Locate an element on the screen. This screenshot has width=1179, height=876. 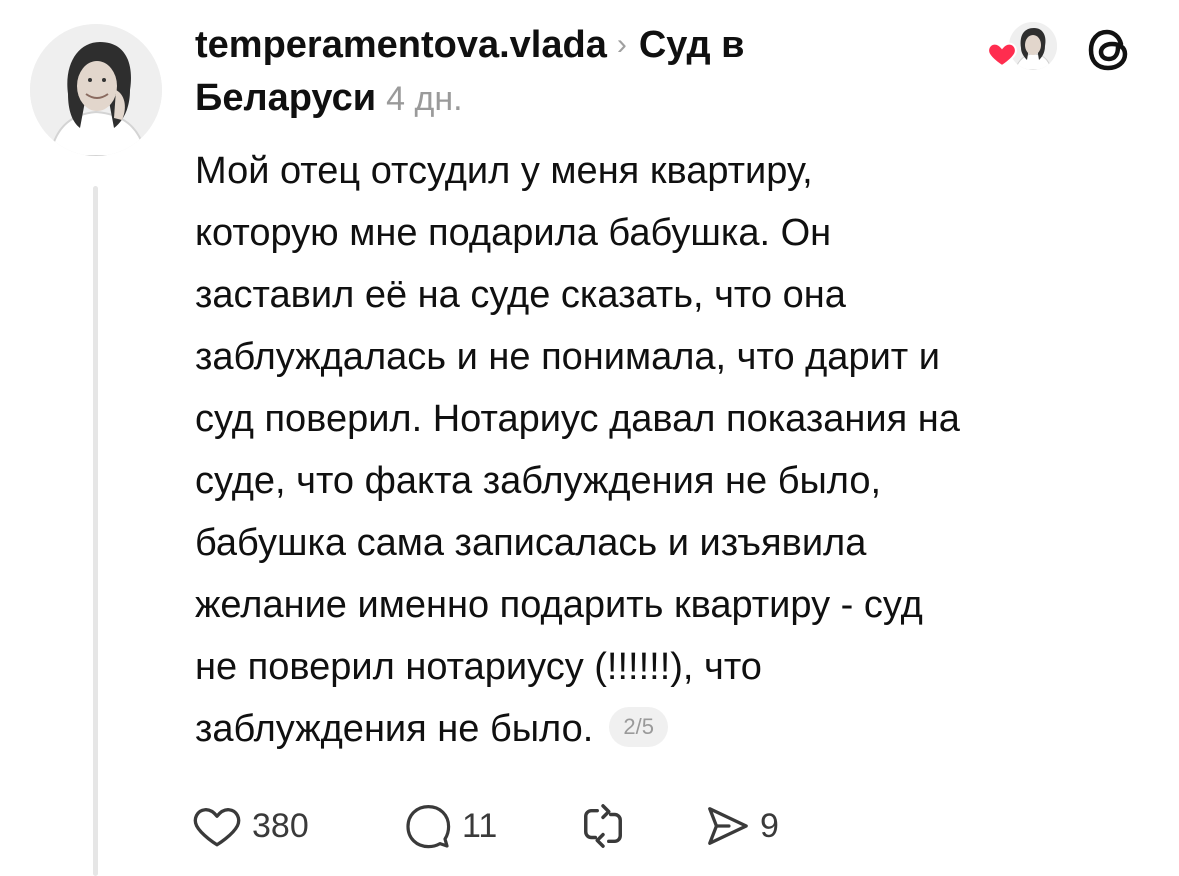
share-button: 9 is located at coordinates (741, 826).